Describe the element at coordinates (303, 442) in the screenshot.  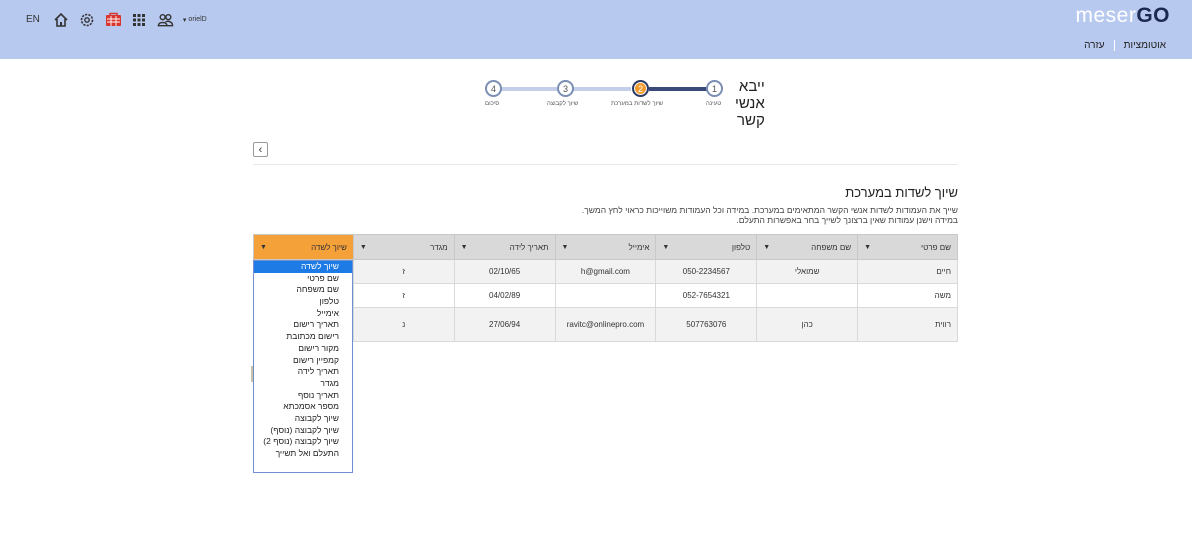
I see `dropdown-option: שיוך לקבוצה (נוסף 2)` at that location.